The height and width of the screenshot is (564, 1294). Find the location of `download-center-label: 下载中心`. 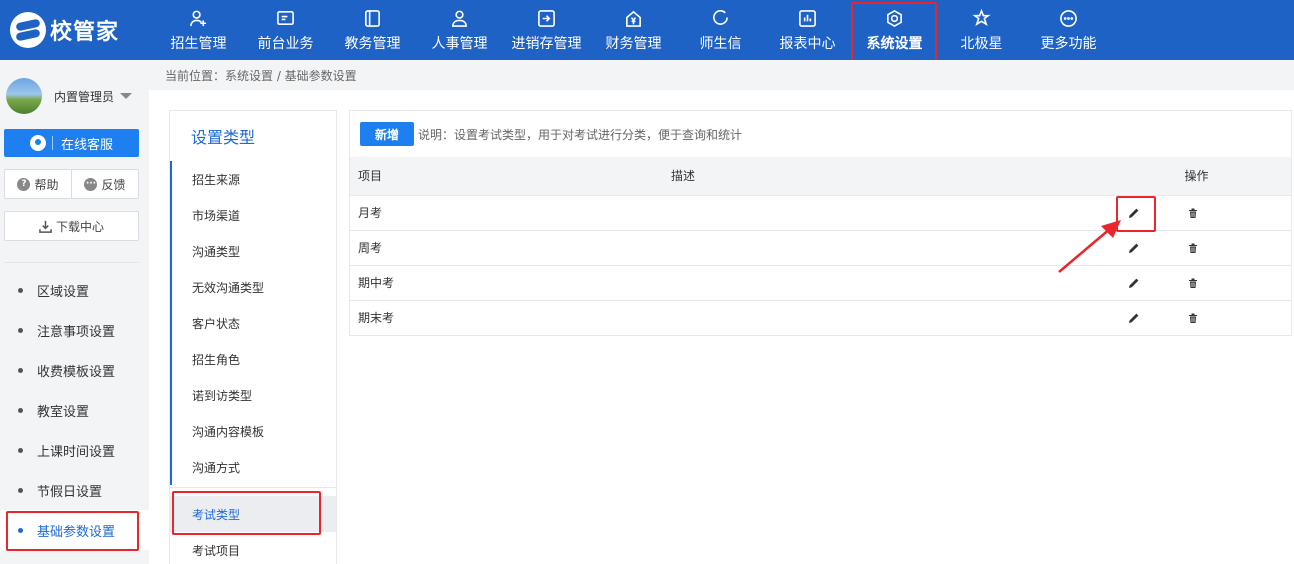

download-center-label: 下载中心 is located at coordinates (79, 226).